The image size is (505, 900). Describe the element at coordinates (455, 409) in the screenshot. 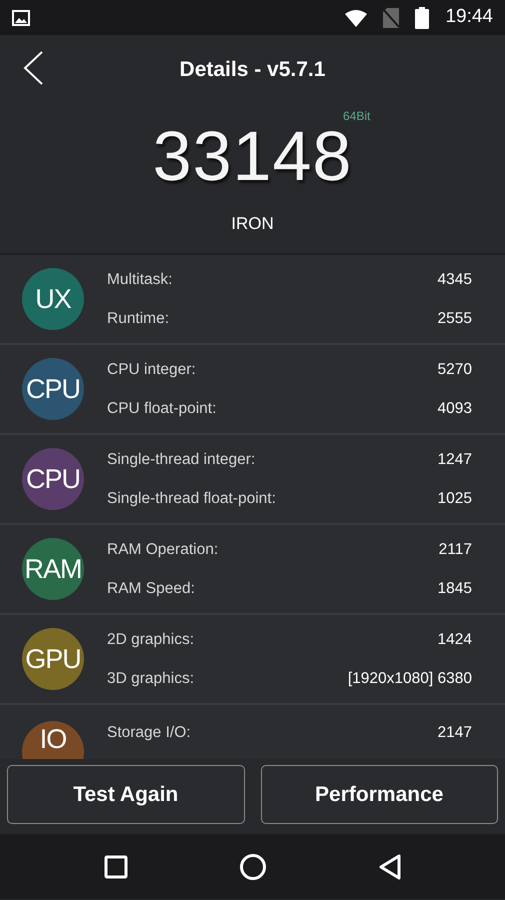

I see `metric-score: 4093` at that location.